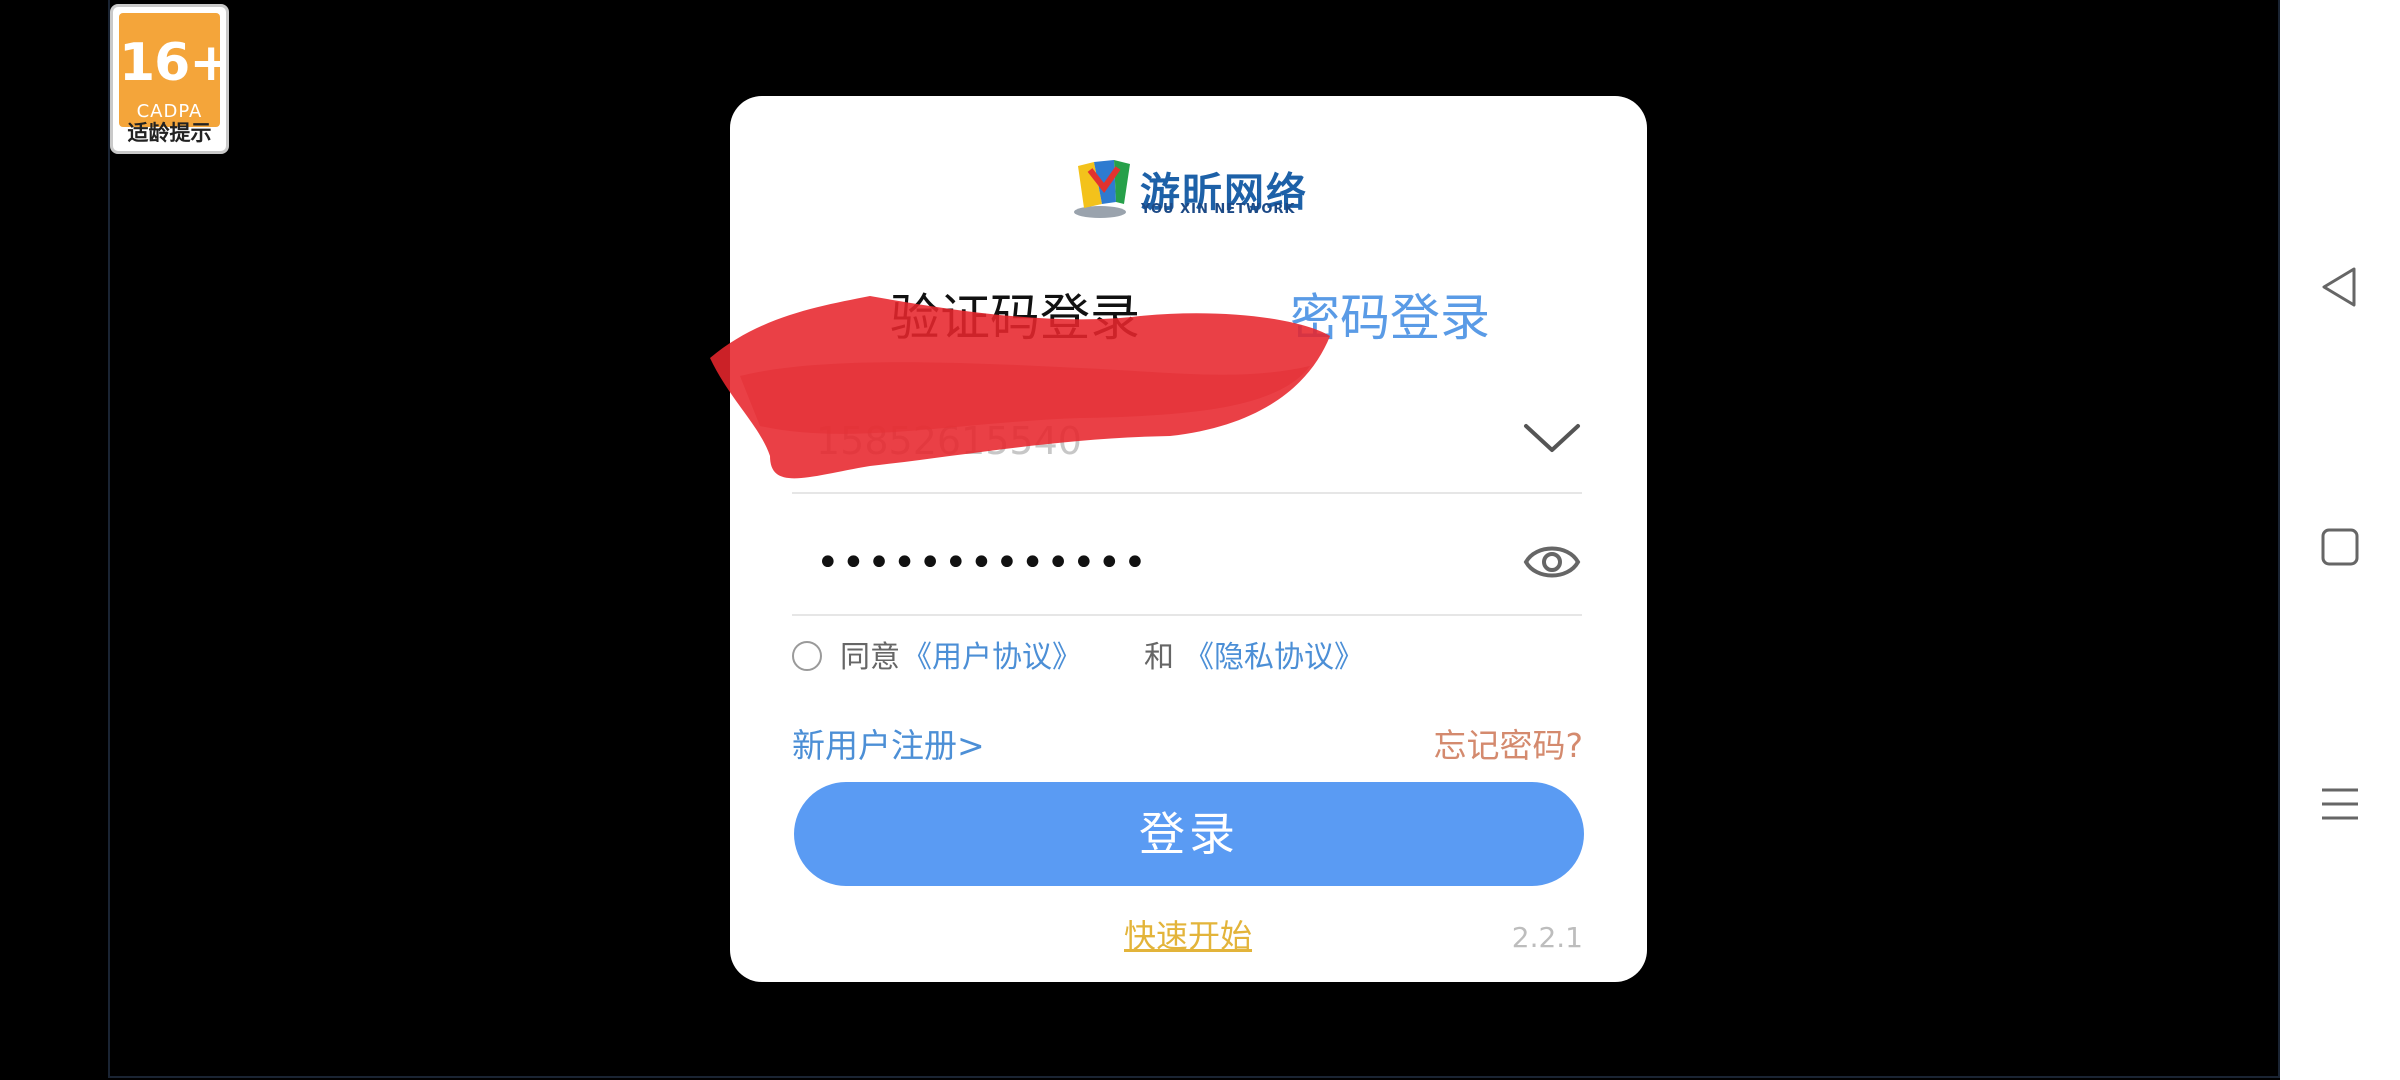  Describe the element at coordinates (174, 63) in the screenshot. I see `age-rating-number: 16+` at that location.